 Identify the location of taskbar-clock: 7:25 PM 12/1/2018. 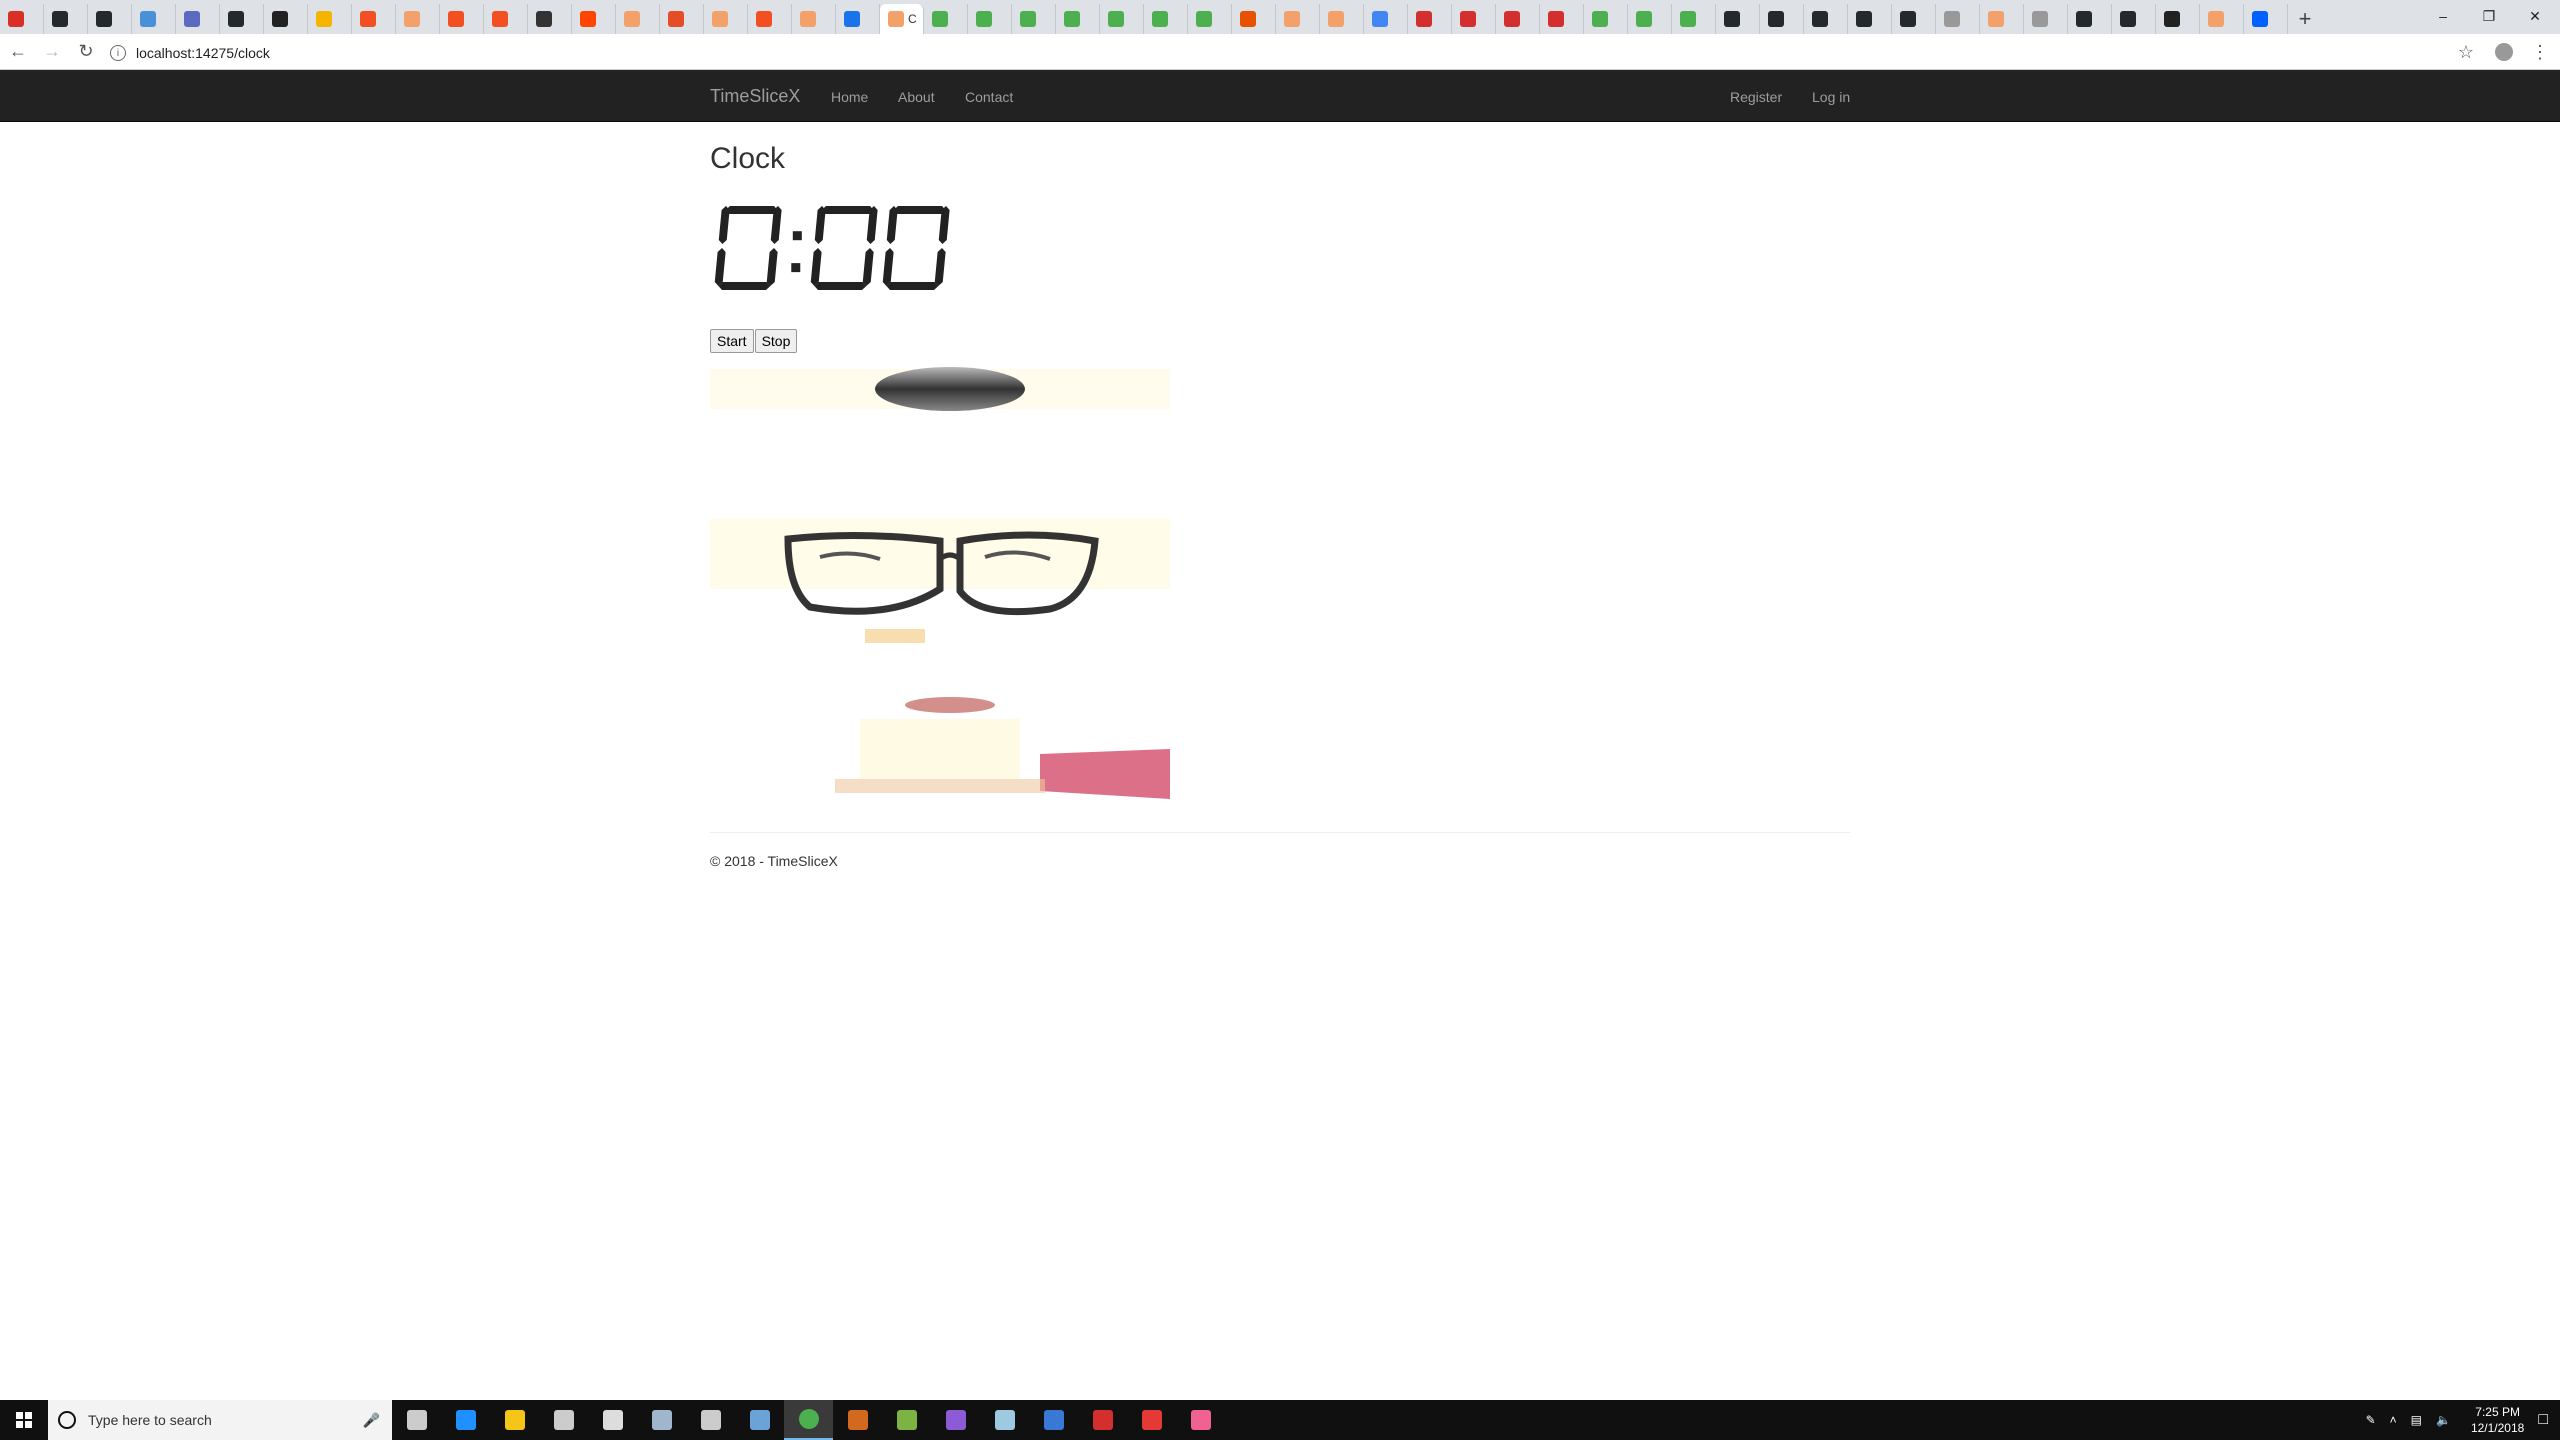
(2497, 1420).